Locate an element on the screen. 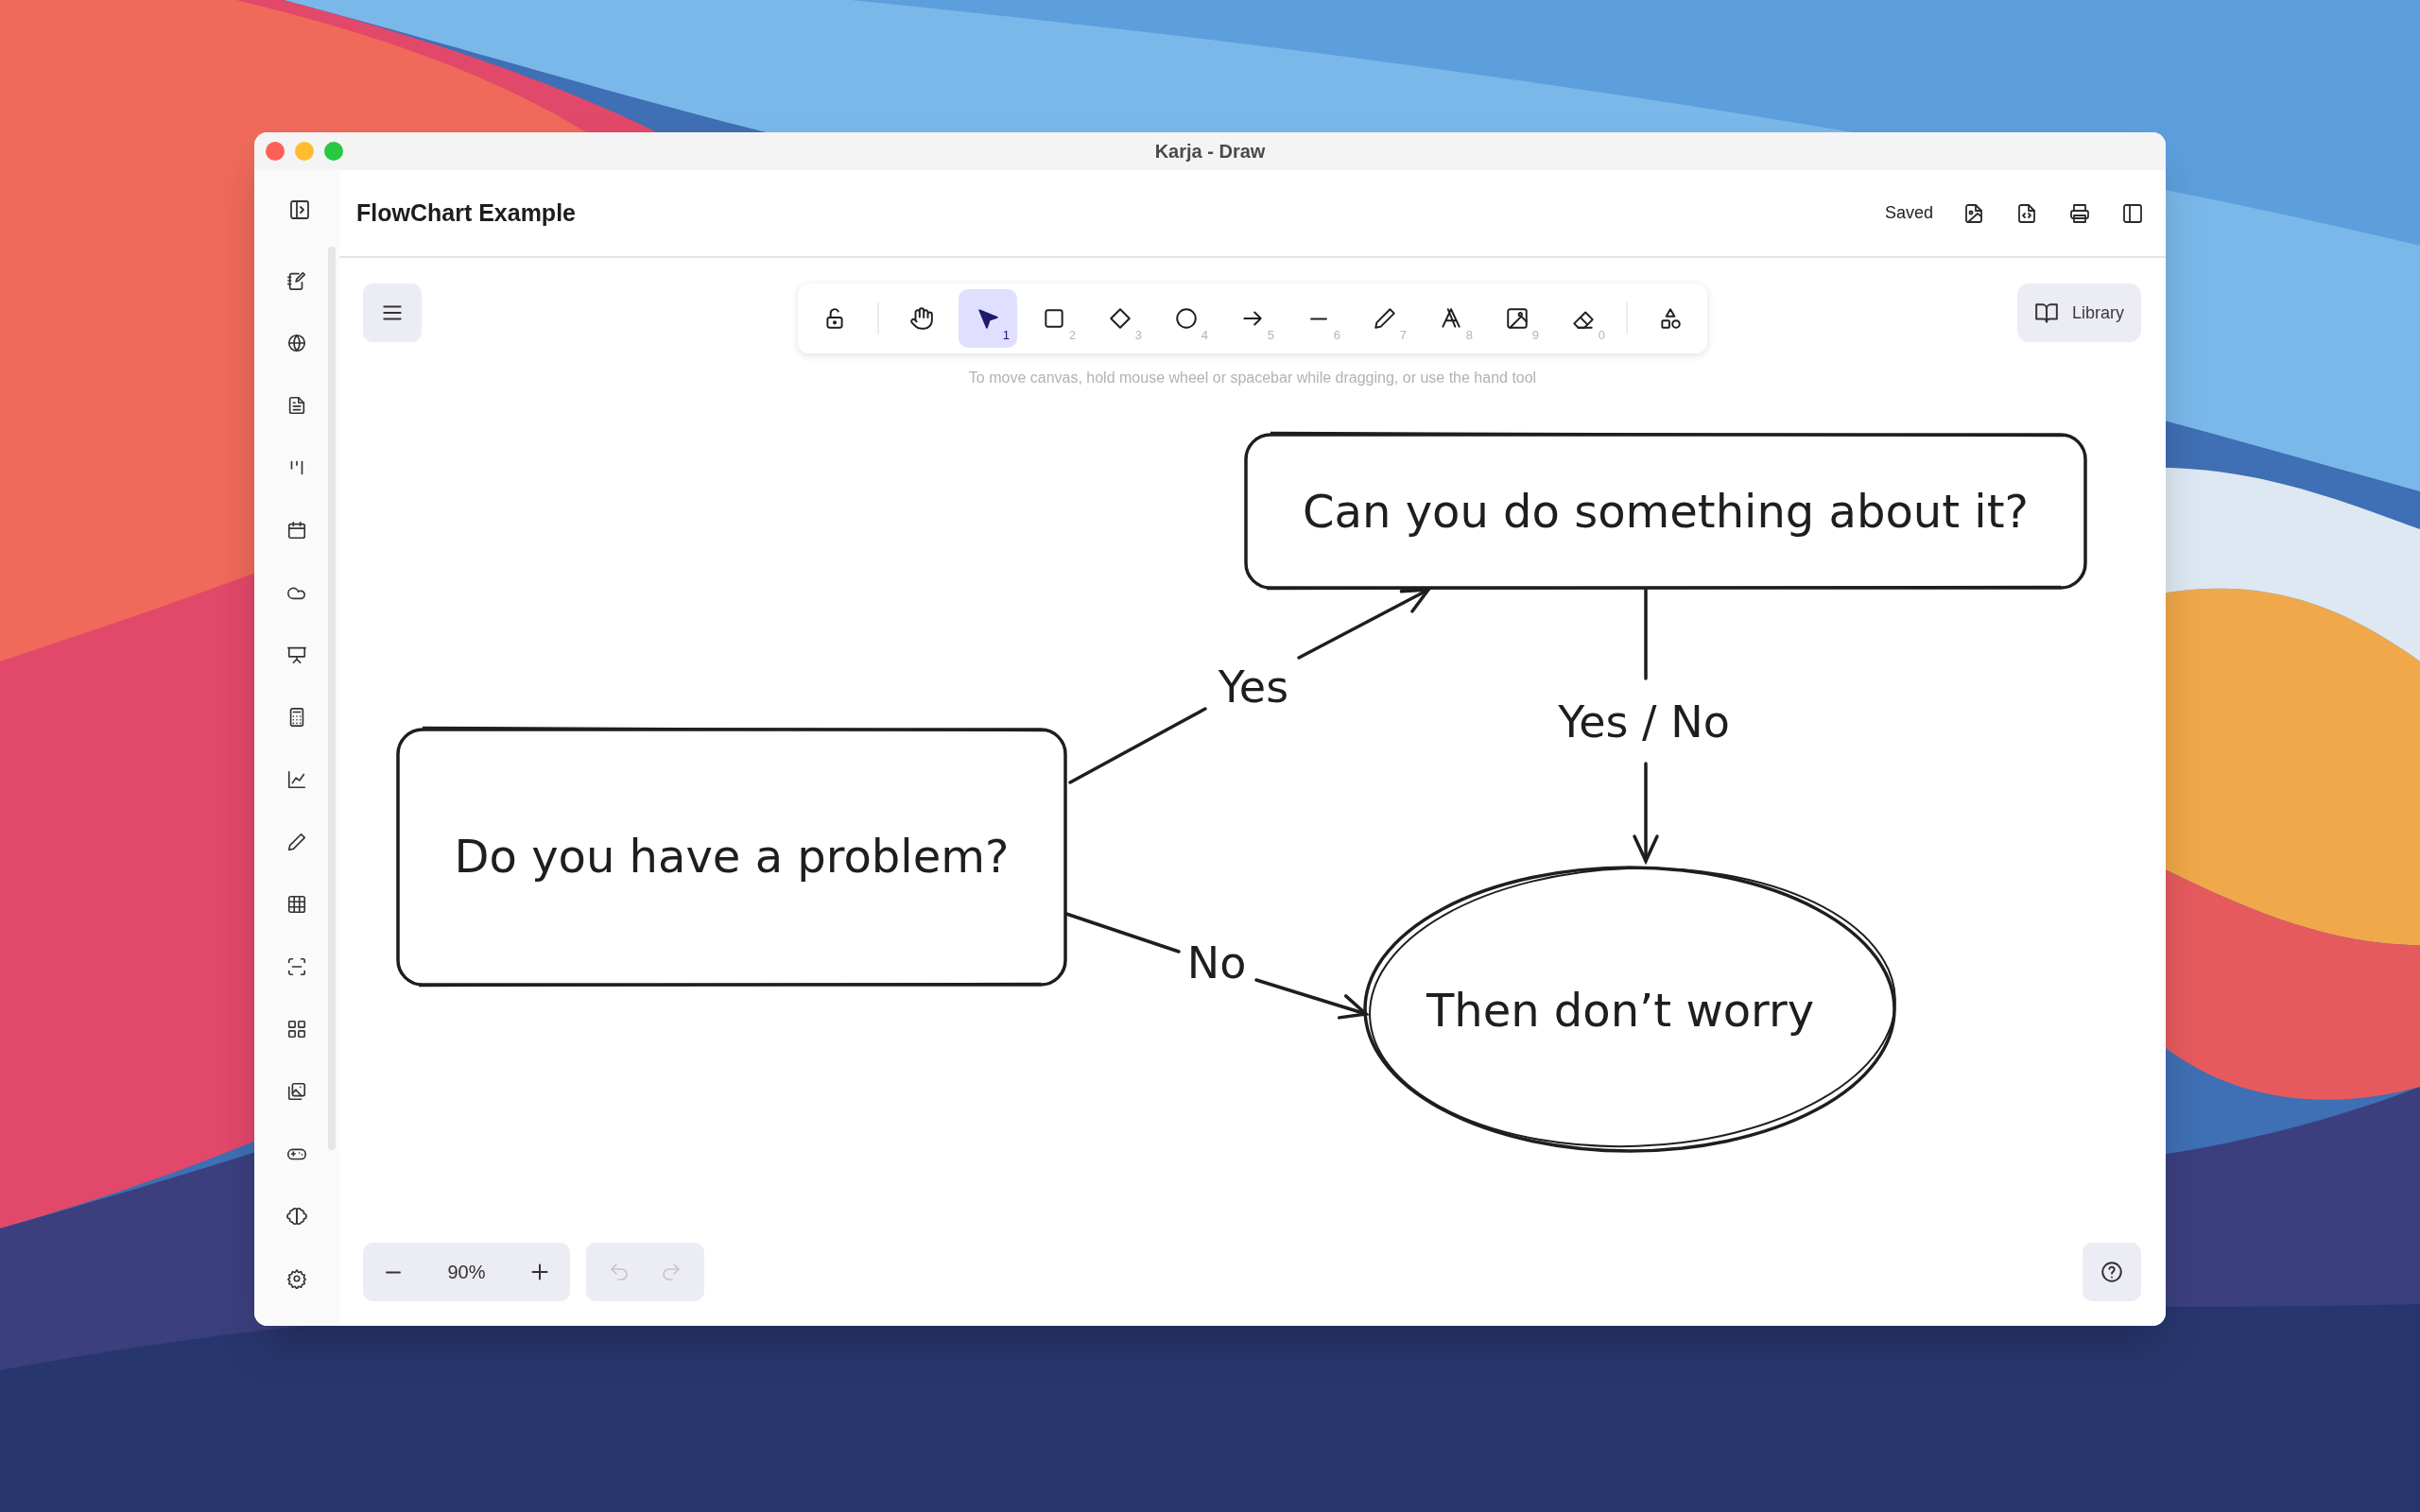 This screenshot has height=1512, width=2420. help-icon is located at coordinates (2112, 1272).